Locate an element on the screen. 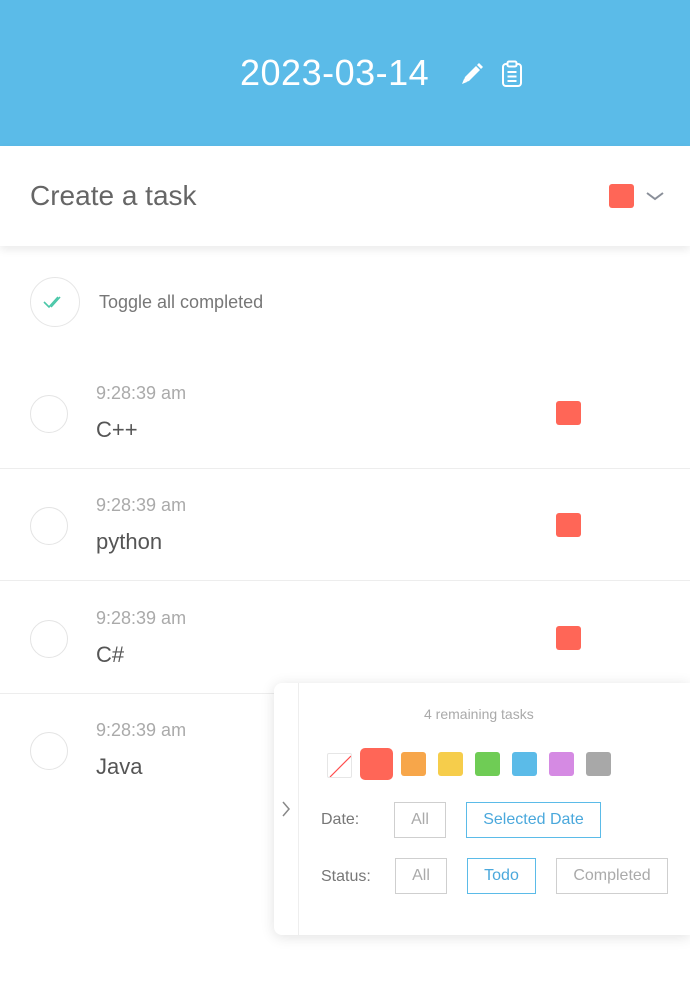 Image resolution: width=690 pixels, height=984 pixels. task-title: C# is located at coordinates (110, 655).